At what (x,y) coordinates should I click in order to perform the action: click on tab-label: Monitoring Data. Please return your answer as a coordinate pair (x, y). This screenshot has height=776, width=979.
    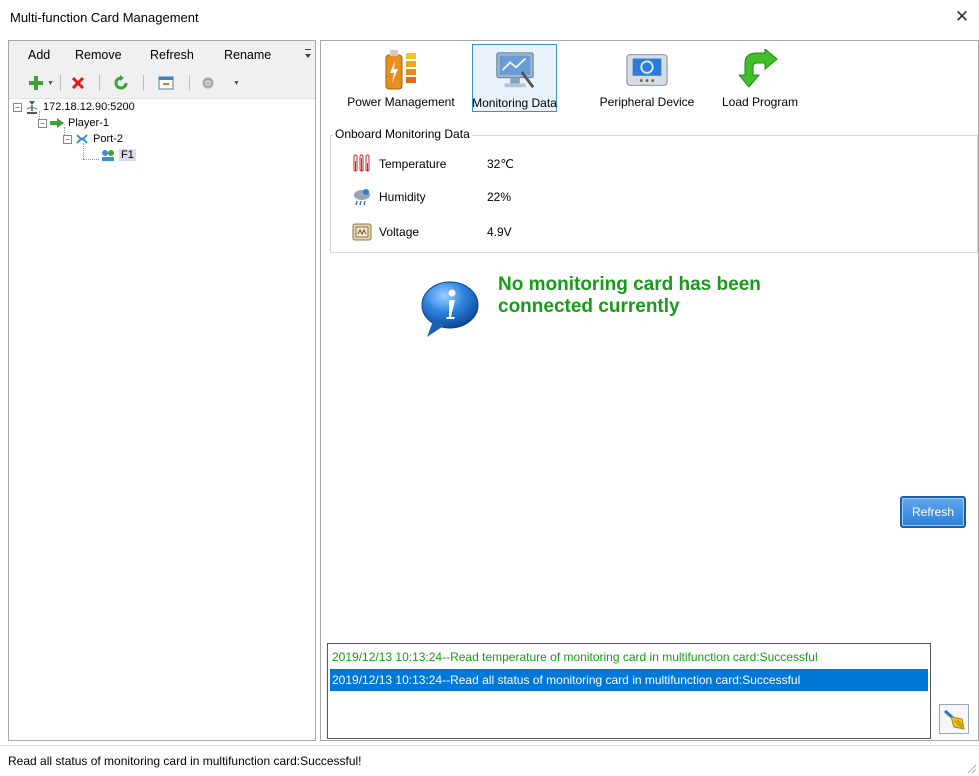
    Looking at the image, I should click on (514, 103).